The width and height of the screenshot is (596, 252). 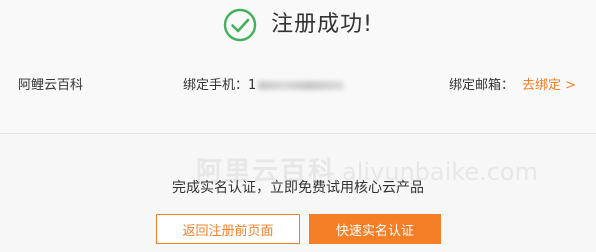 What do you see at coordinates (252, 85) in the screenshot?
I see `phone-prefix: 1` at bounding box center [252, 85].